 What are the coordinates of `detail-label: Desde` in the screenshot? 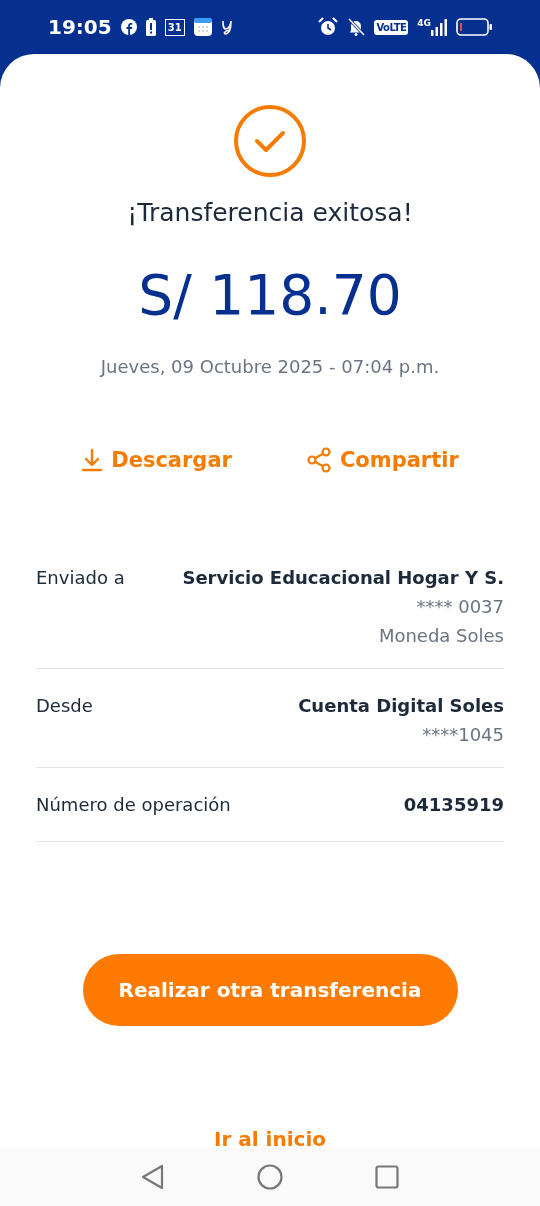 It's located at (64, 705).